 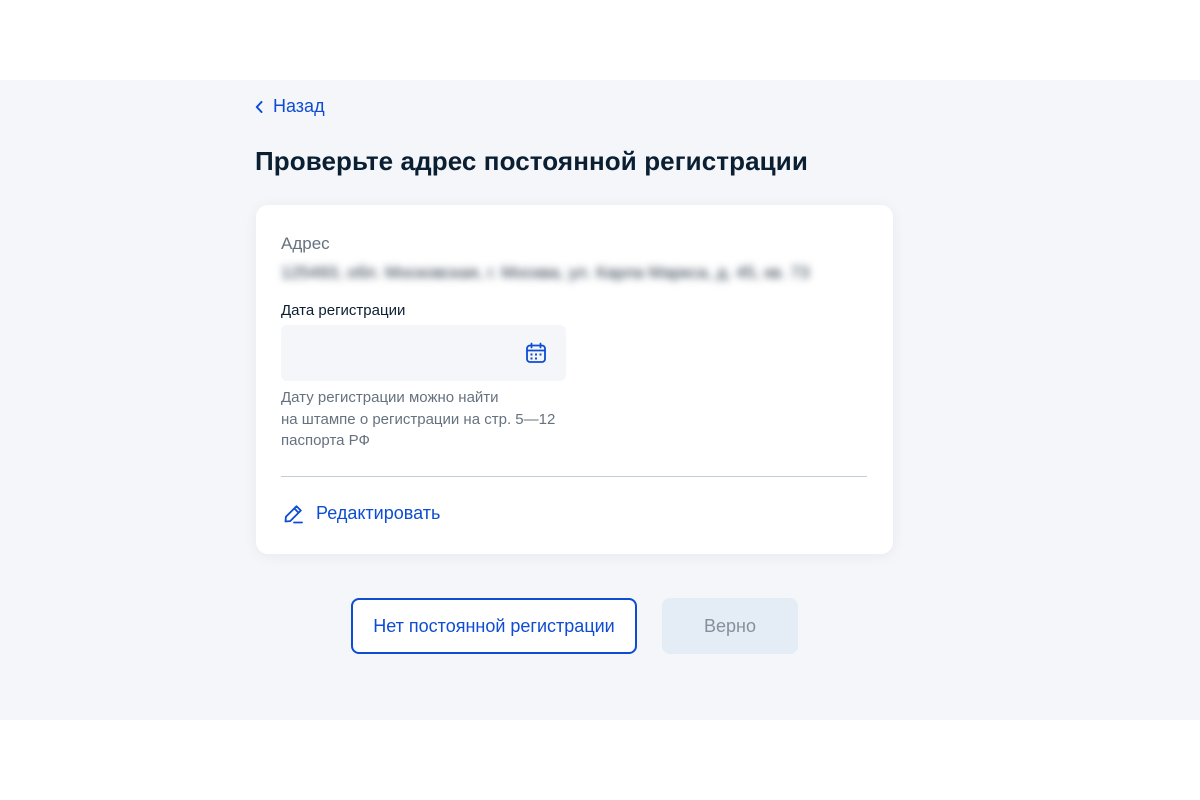 What do you see at coordinates (574, 476) in the screenshot?
I see `card-divider` at bounding box center [574, 476].